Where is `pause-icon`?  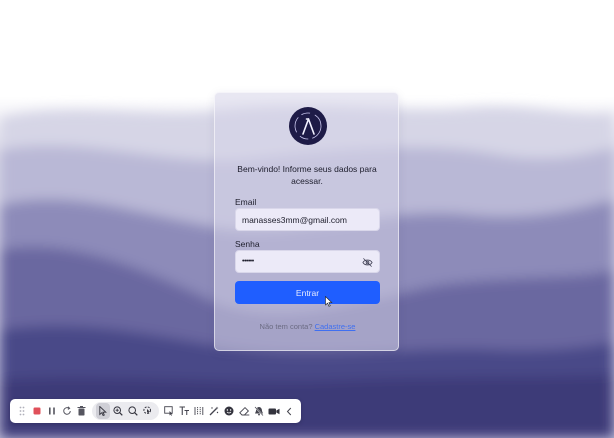 pause-icon is located at coordinates (52, 411).